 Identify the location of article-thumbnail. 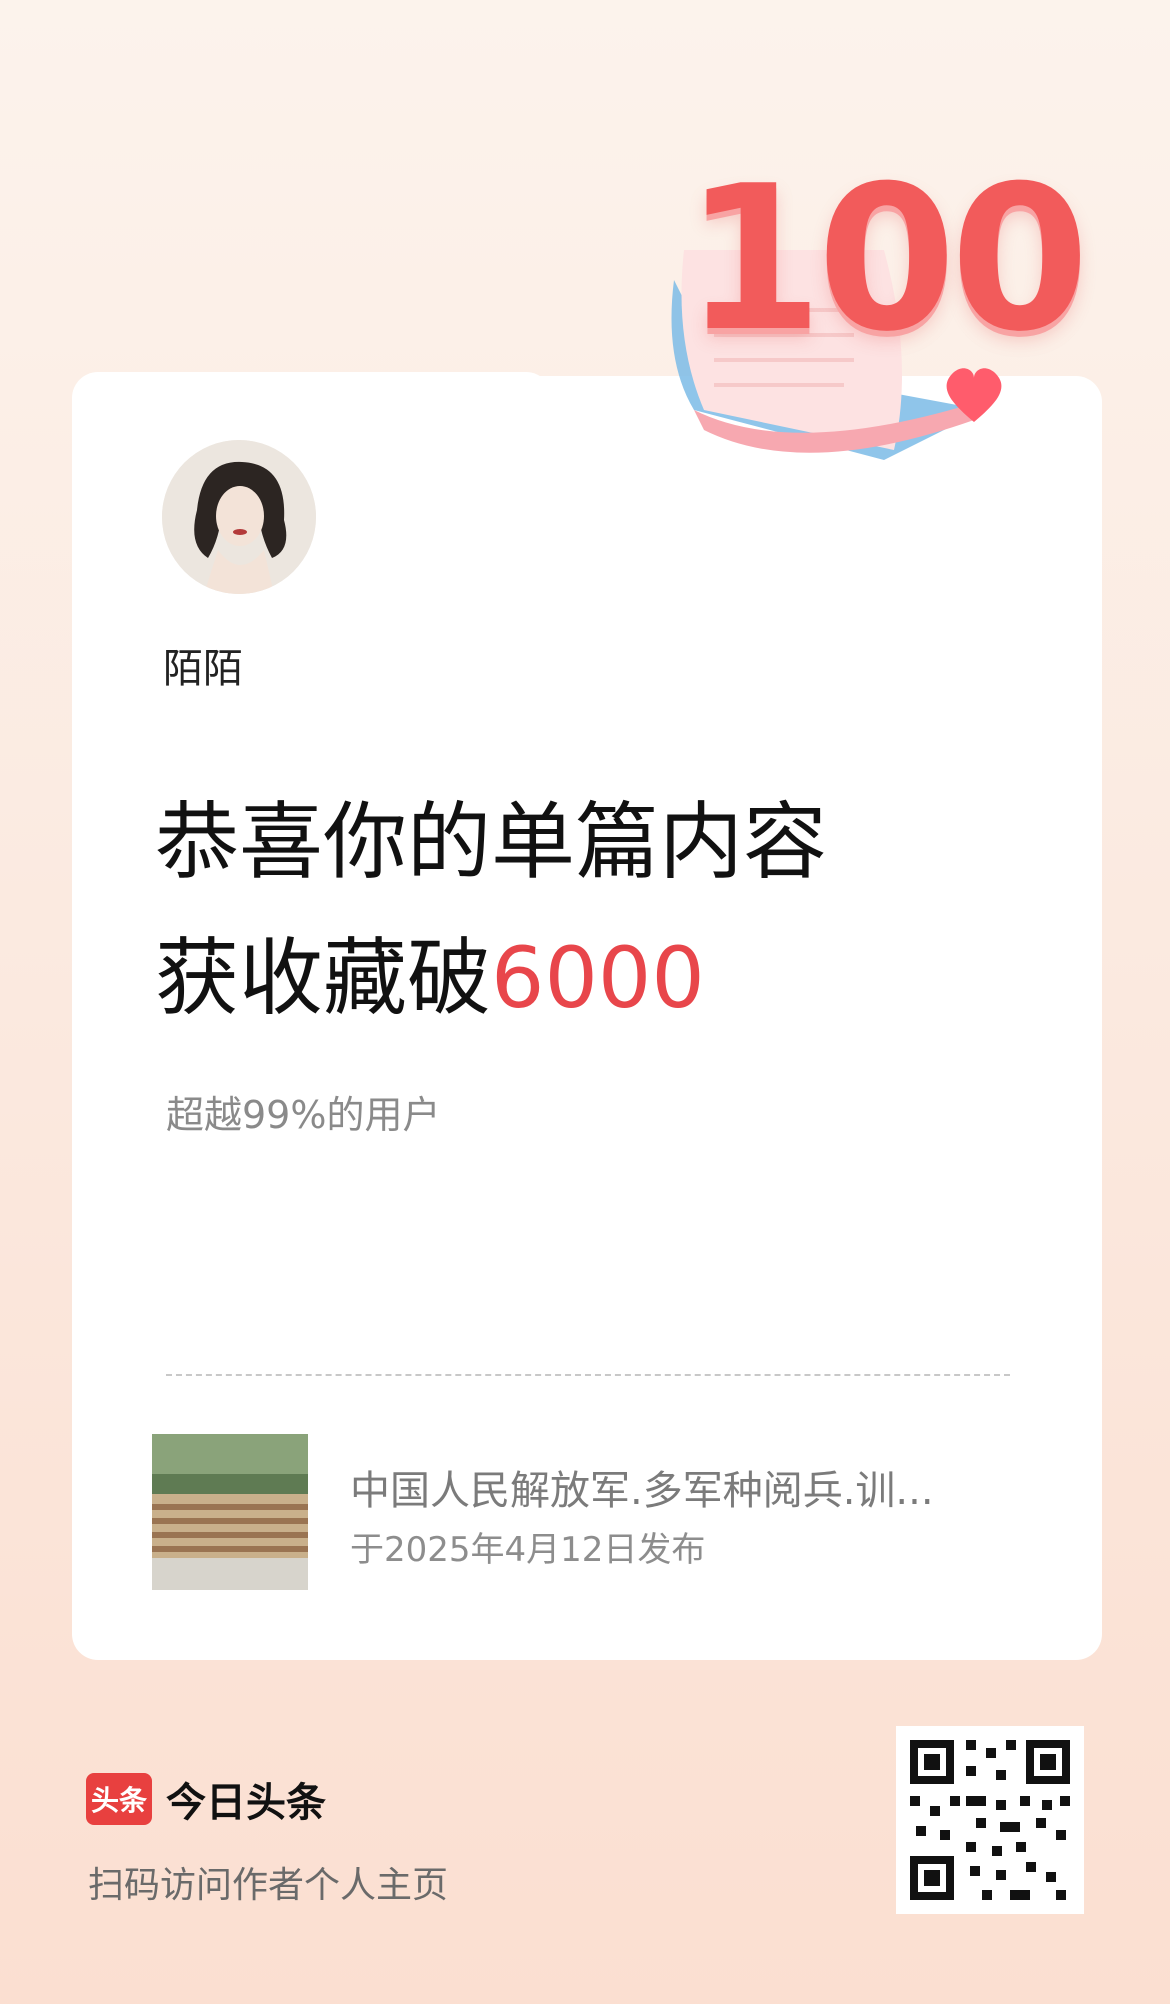
(230, 1512).